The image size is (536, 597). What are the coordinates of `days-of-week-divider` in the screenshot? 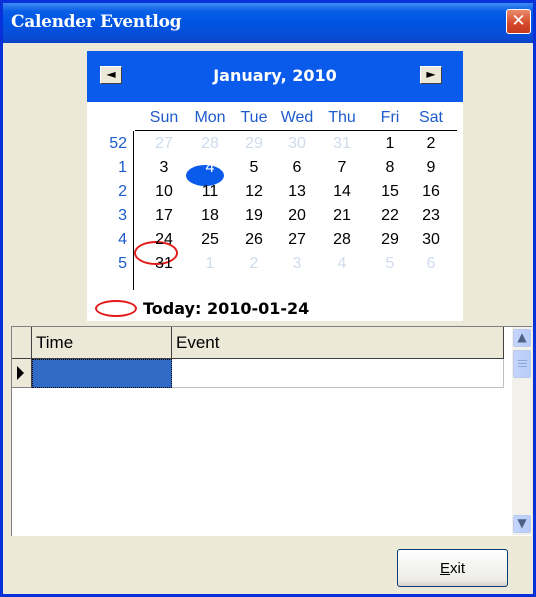 It's located at (296, 130).